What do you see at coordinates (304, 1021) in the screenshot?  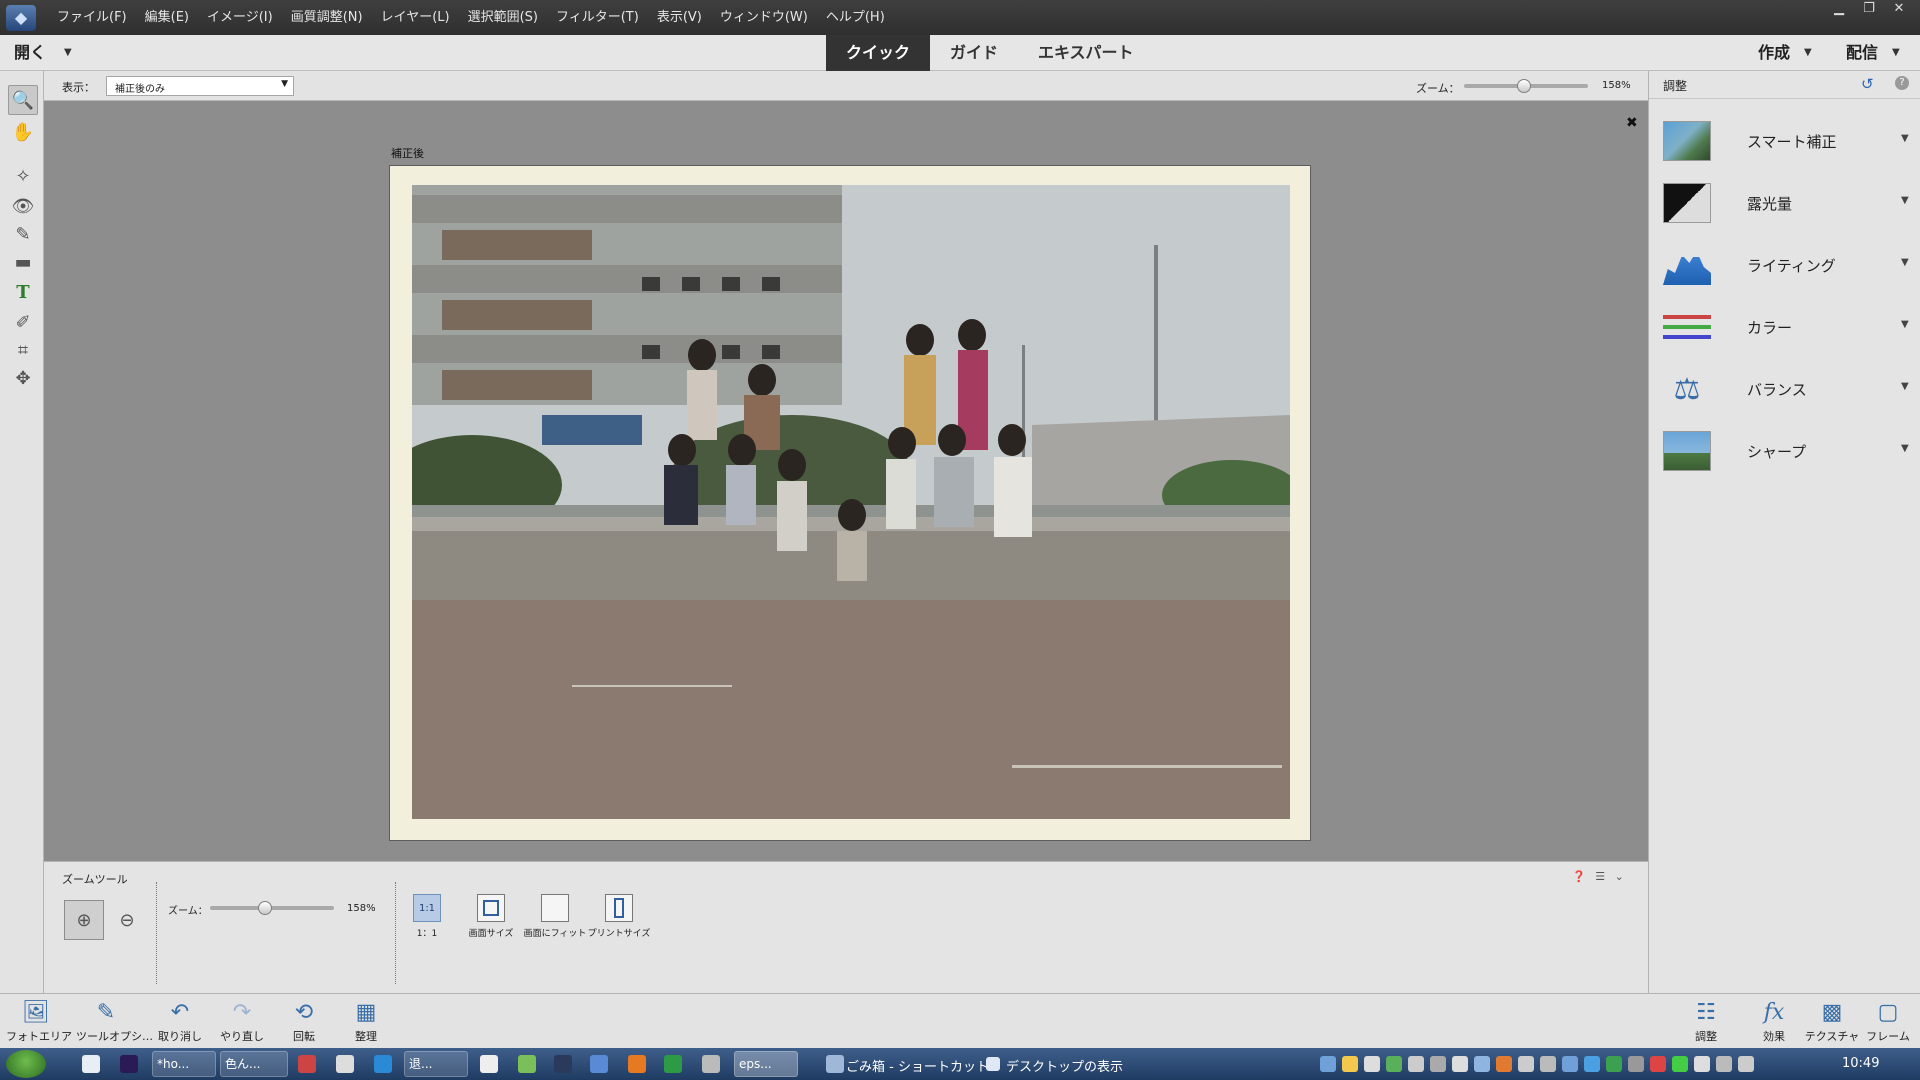 I see `rotate-button: ⟲ 回転` at bounding box center [304, 1021].